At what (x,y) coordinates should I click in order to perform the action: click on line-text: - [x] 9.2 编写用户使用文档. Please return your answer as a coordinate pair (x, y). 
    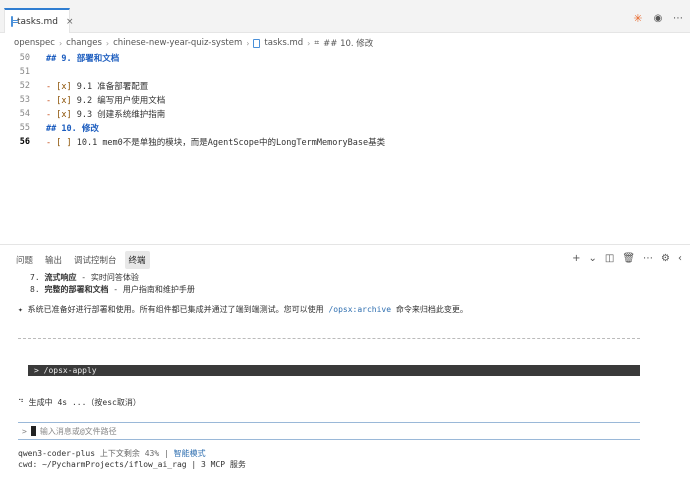
    Looking at the image, I should click on (106, 101).